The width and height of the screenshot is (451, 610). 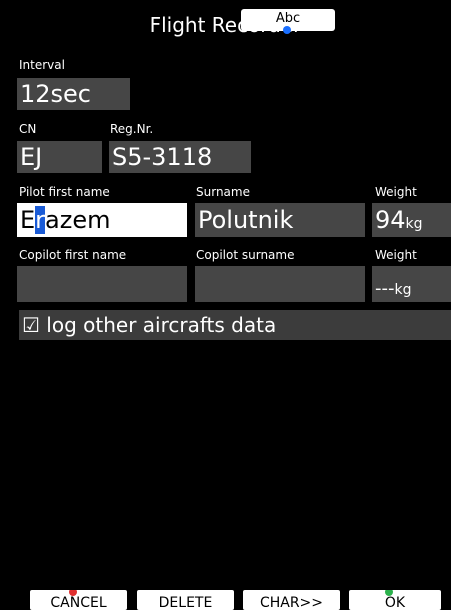 I want to click on checkbox-icon: ☑, so click(x=31, y=325).